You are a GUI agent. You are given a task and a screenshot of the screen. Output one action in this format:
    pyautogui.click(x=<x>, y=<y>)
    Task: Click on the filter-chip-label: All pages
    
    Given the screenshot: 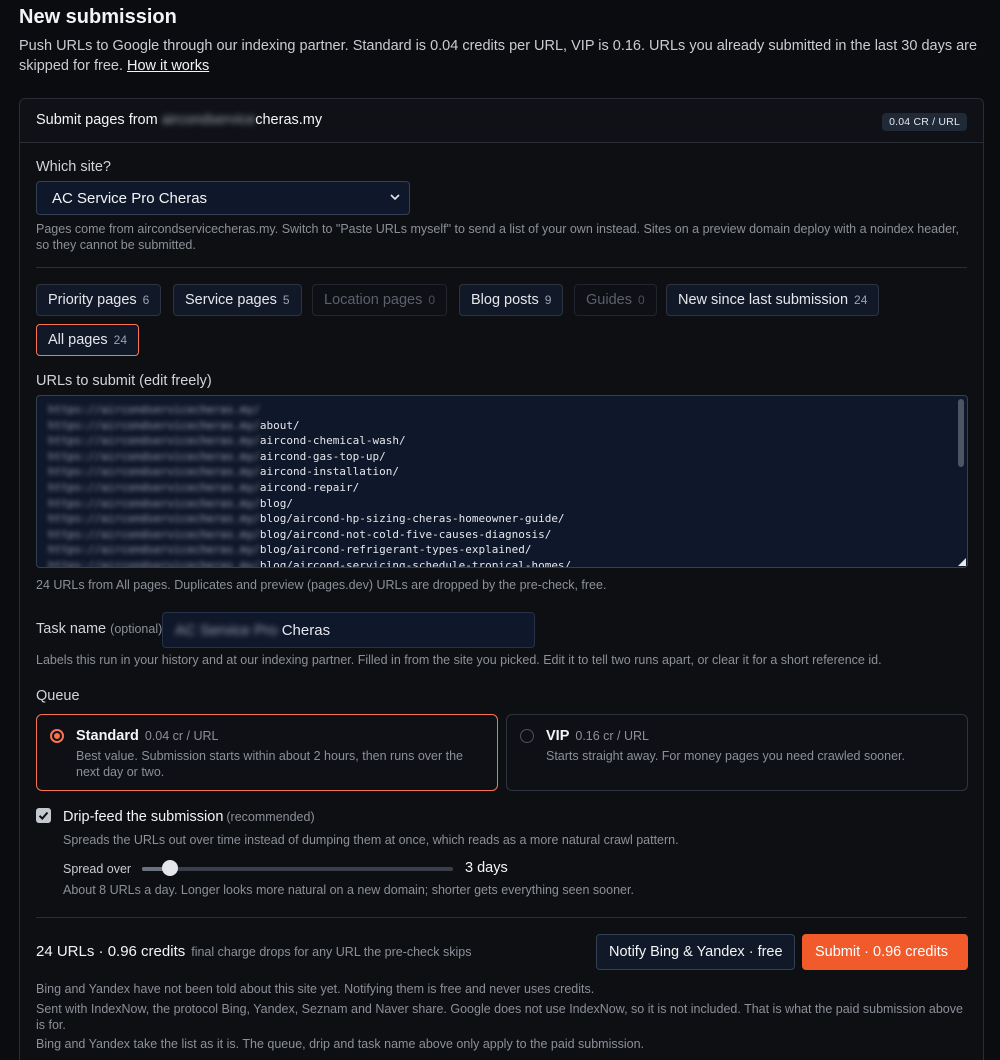 What is the action you would take?
    pyautogui.click(x=78, y=340)
    